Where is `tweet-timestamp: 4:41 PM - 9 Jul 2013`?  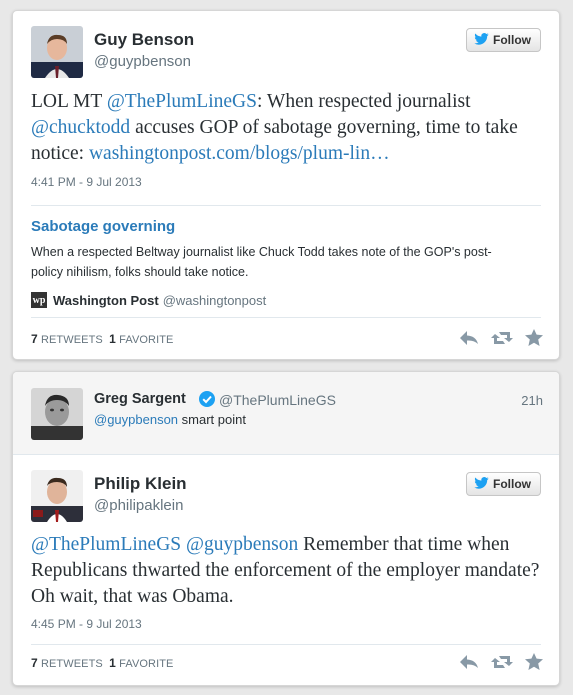
tweet-timestamp: 4:41 PM - 9 Jul 2013 is located at coordinates (86, 182).